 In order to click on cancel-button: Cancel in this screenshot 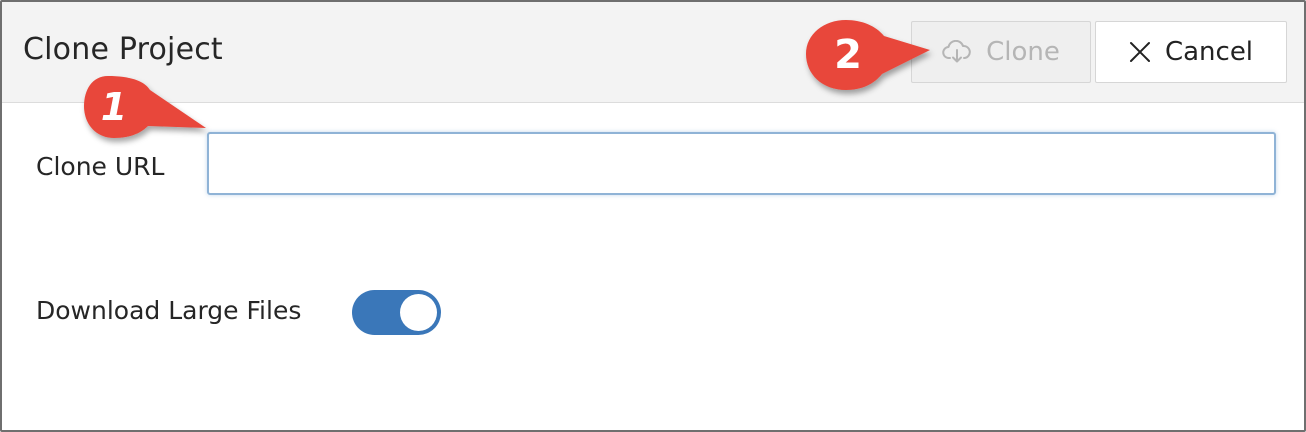, I will do `click(1191, 52)`.